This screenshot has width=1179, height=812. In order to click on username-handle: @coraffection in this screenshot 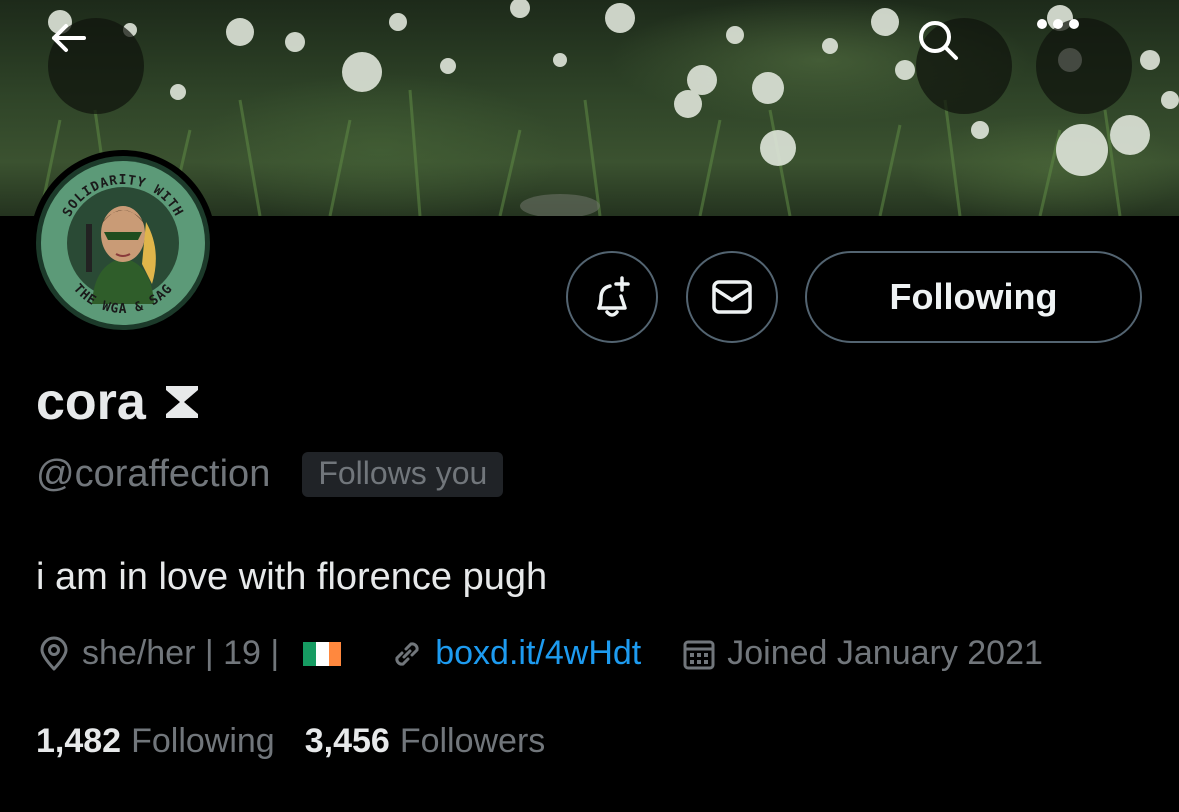, I will do `click(153, 474)`.